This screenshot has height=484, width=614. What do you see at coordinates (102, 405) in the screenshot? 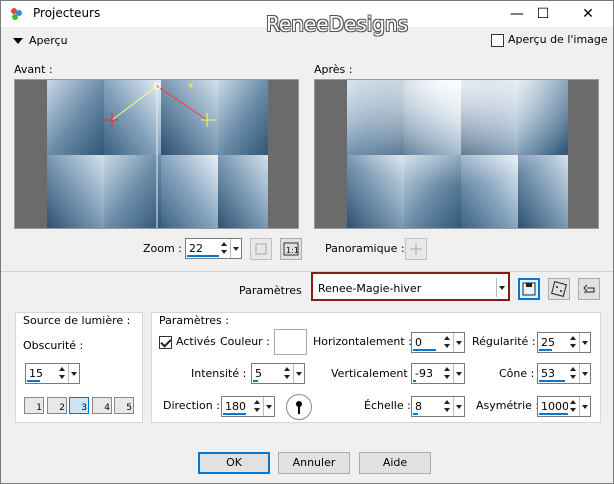
I see `light-4-button: 4` at bounding box center [102, 405].